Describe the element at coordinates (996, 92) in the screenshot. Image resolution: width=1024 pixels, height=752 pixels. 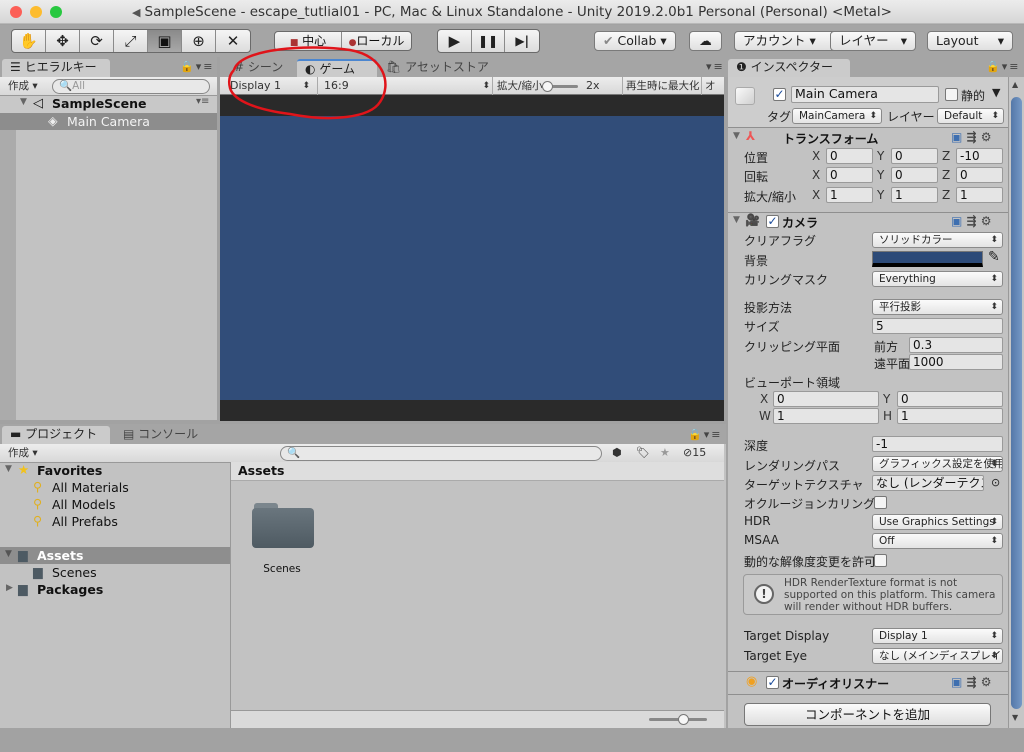
I see `static-dropdown-arrow-icon: ▼` at that location.